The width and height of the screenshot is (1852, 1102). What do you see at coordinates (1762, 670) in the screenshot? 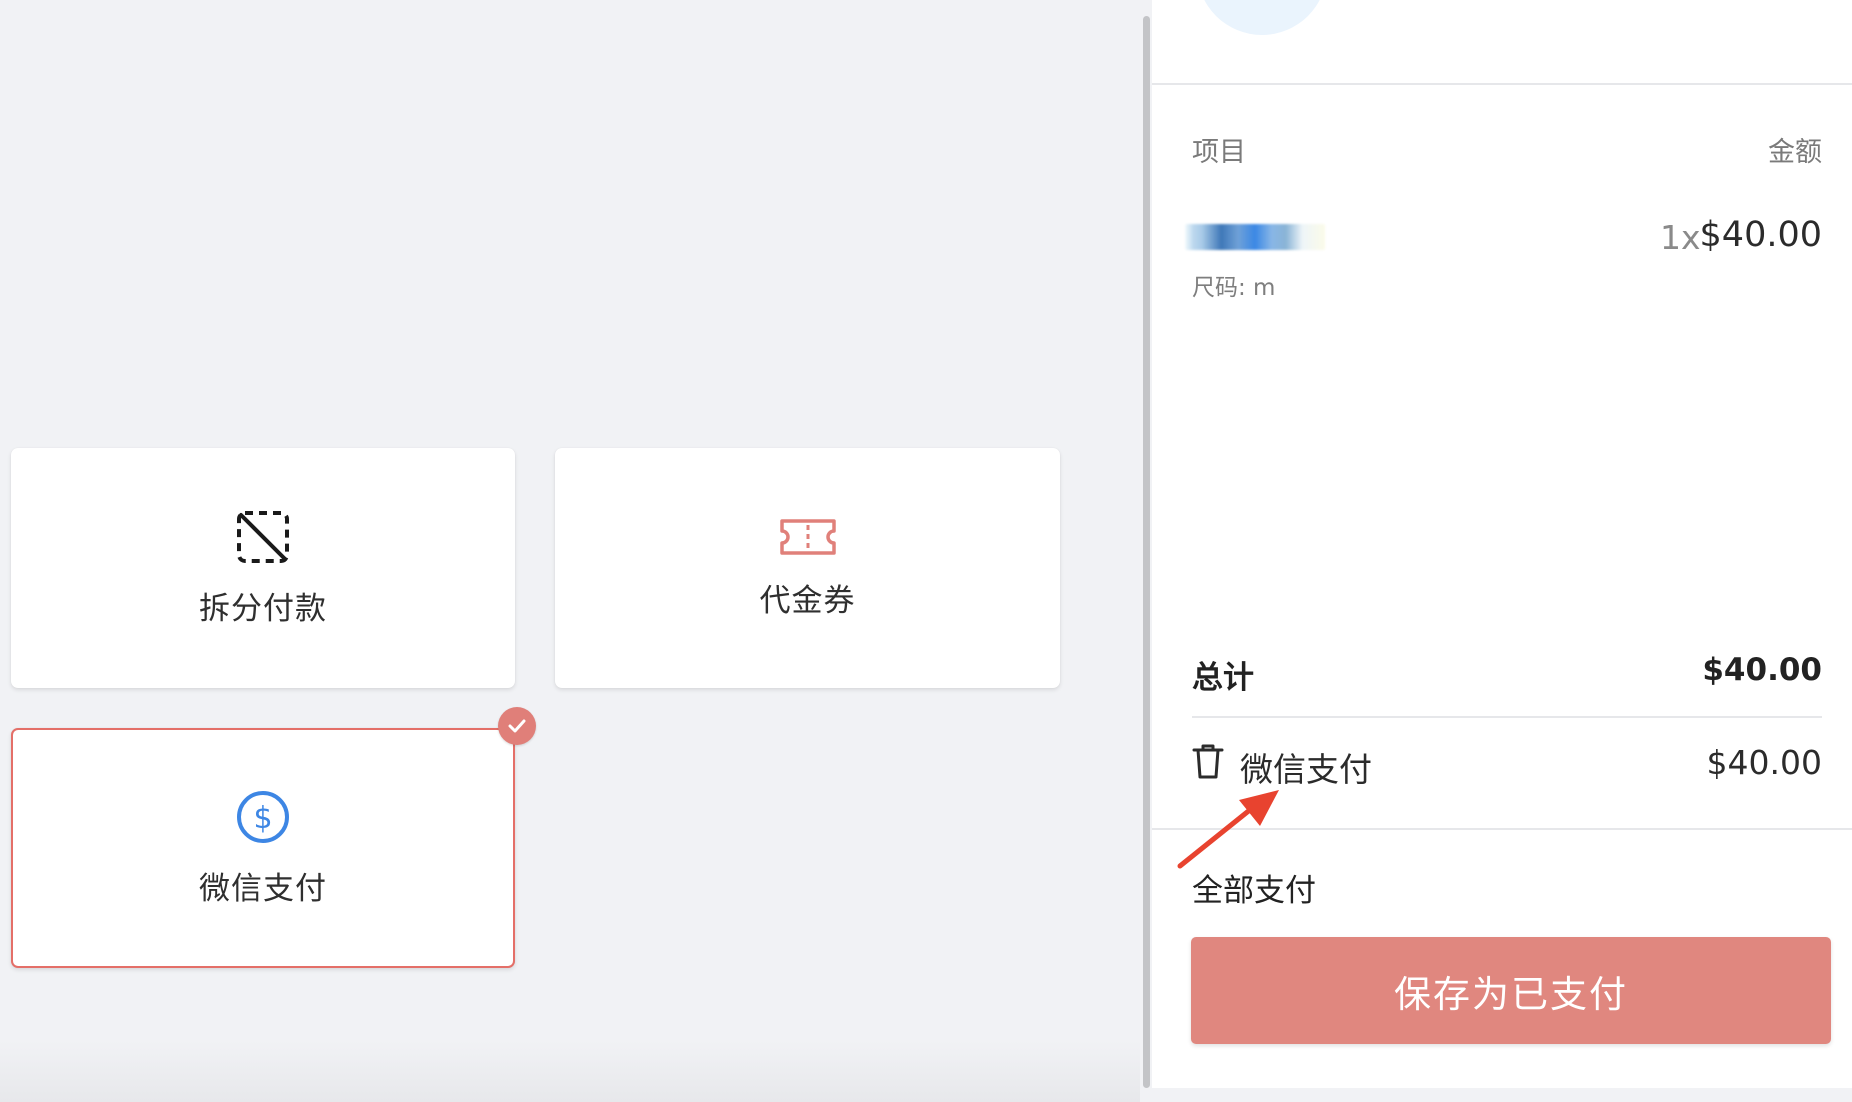
I see `total-value: $40.00` at bounding box center [1762, 670].